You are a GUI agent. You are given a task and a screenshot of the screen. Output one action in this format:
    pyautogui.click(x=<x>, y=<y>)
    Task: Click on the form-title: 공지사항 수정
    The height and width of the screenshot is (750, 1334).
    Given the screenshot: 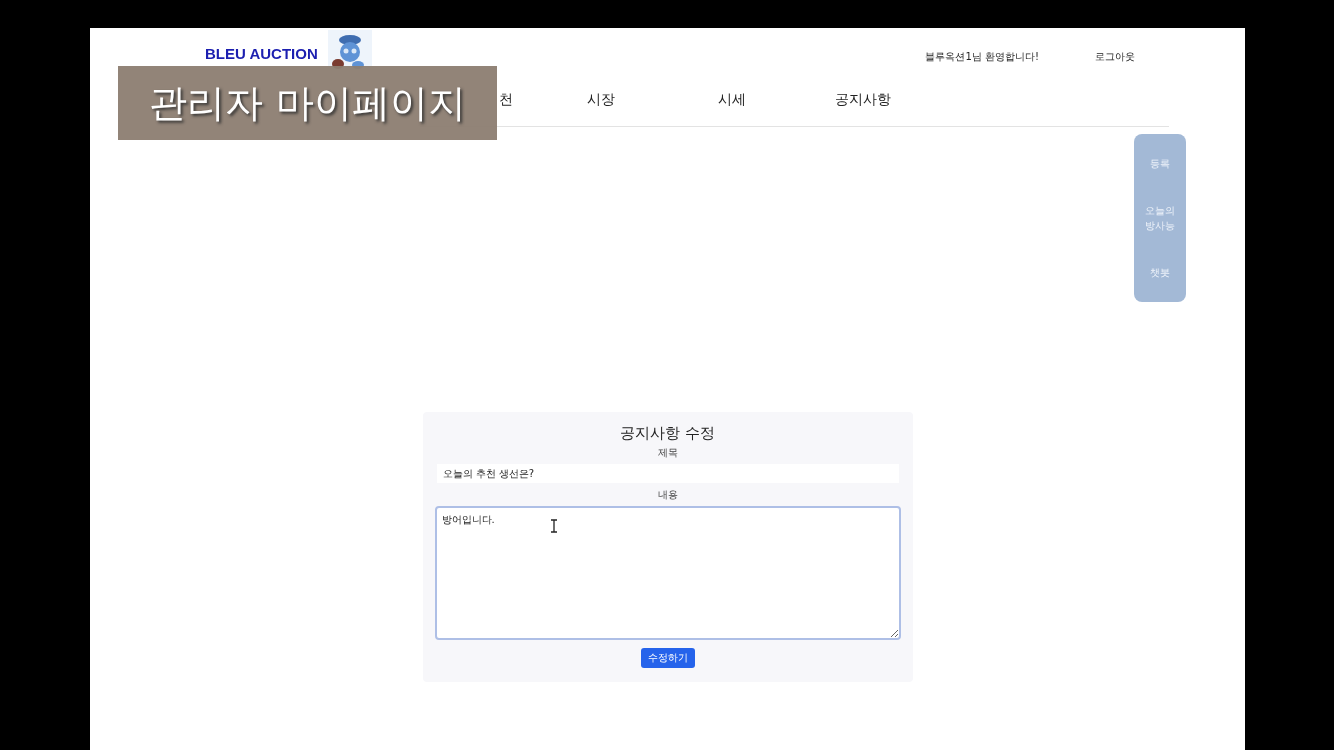 What is the action you would take?
    pyautogui.click(x=667, y=433)
    